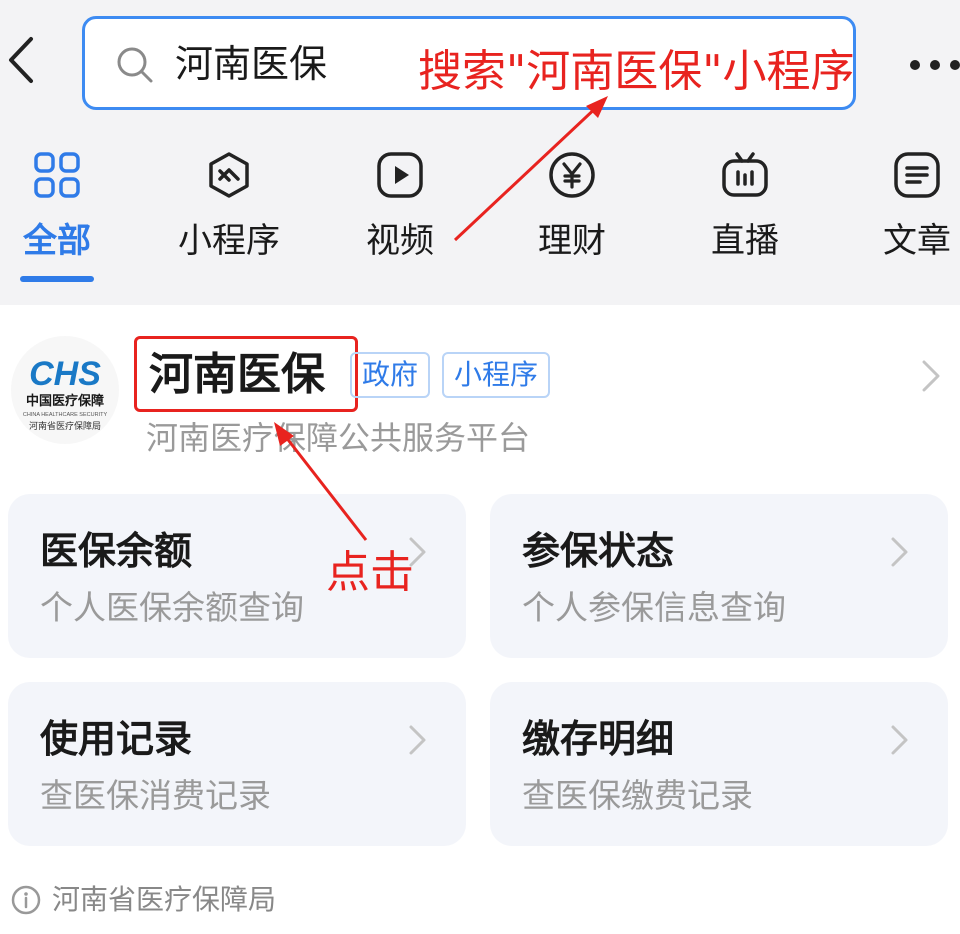 The height and width of the screenshot is (934, 960). What do you see at coordinates (65, 426) in the screenshot?
I see `svg-text: 河南省医疗保障局` at bounding box center [65, 426].